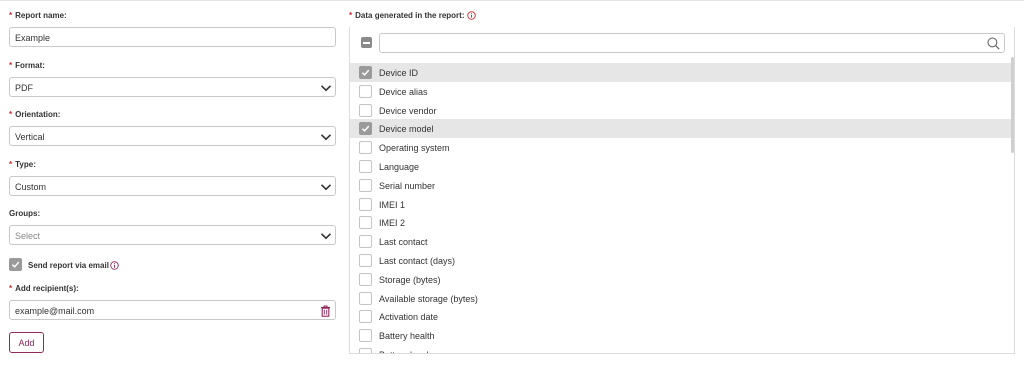 This screenshot has width=1024, height=381. What do you see at coordinates (681, 129) in the screenshot?
I see `list-item: Device model` at bounding box center [681, 129].